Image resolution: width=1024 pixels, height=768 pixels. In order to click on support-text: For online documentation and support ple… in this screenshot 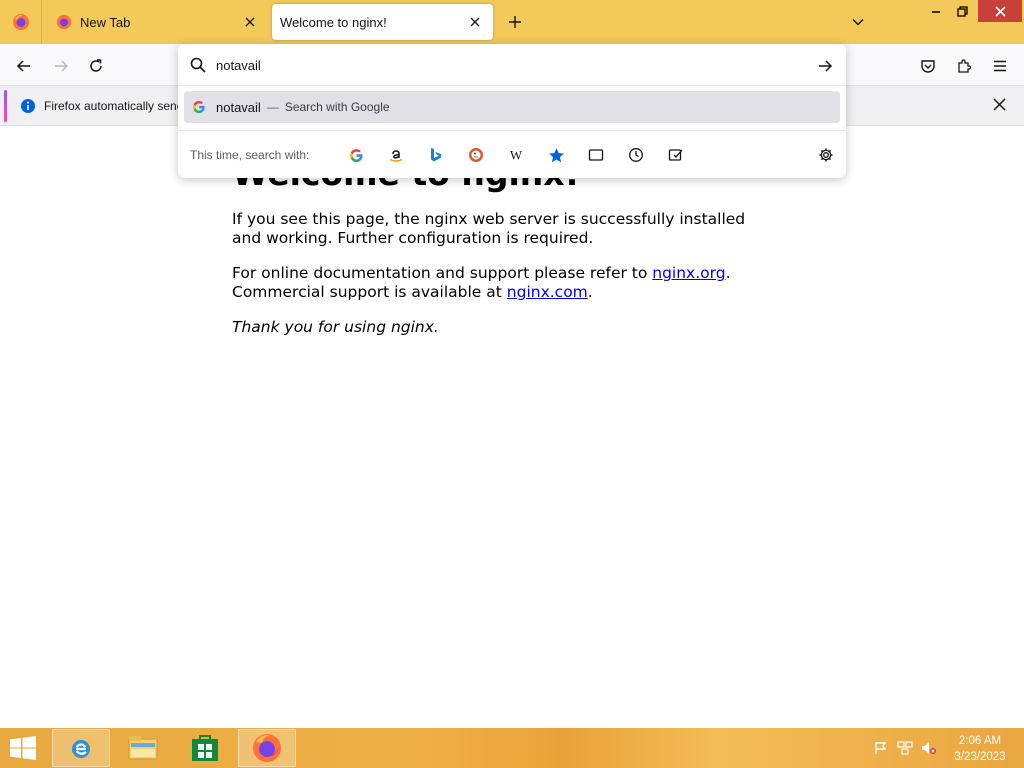, I will do `click(442, 273)`.